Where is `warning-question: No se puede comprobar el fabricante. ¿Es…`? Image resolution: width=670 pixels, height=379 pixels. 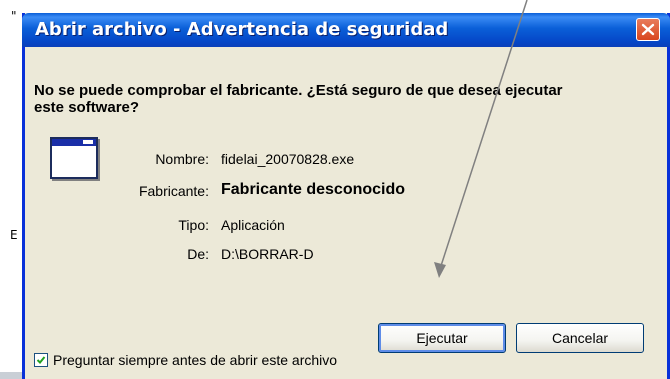 warning-question: No se puede comprobar el fabricante. ¿Es… is located at coordinates (298, 99).